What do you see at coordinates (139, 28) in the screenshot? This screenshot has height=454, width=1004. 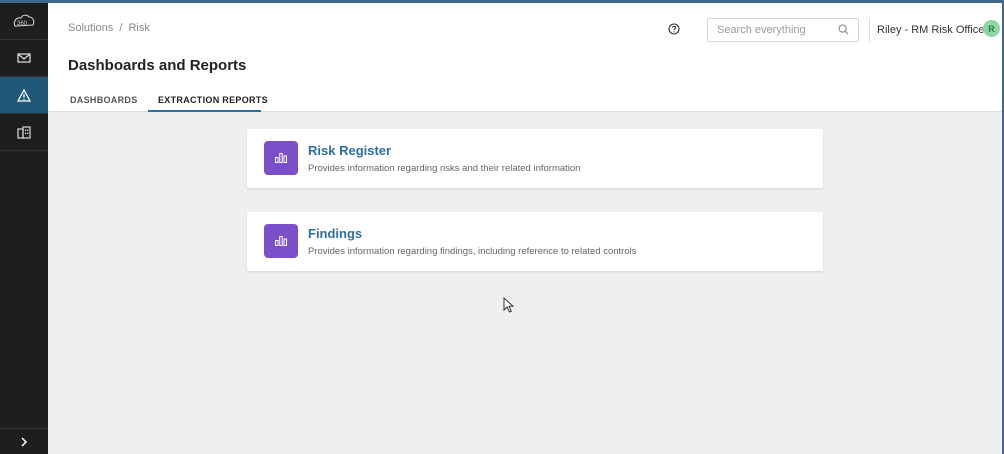 I see `breadcrumb-risk: Risk` at bounding box center [139, 28].